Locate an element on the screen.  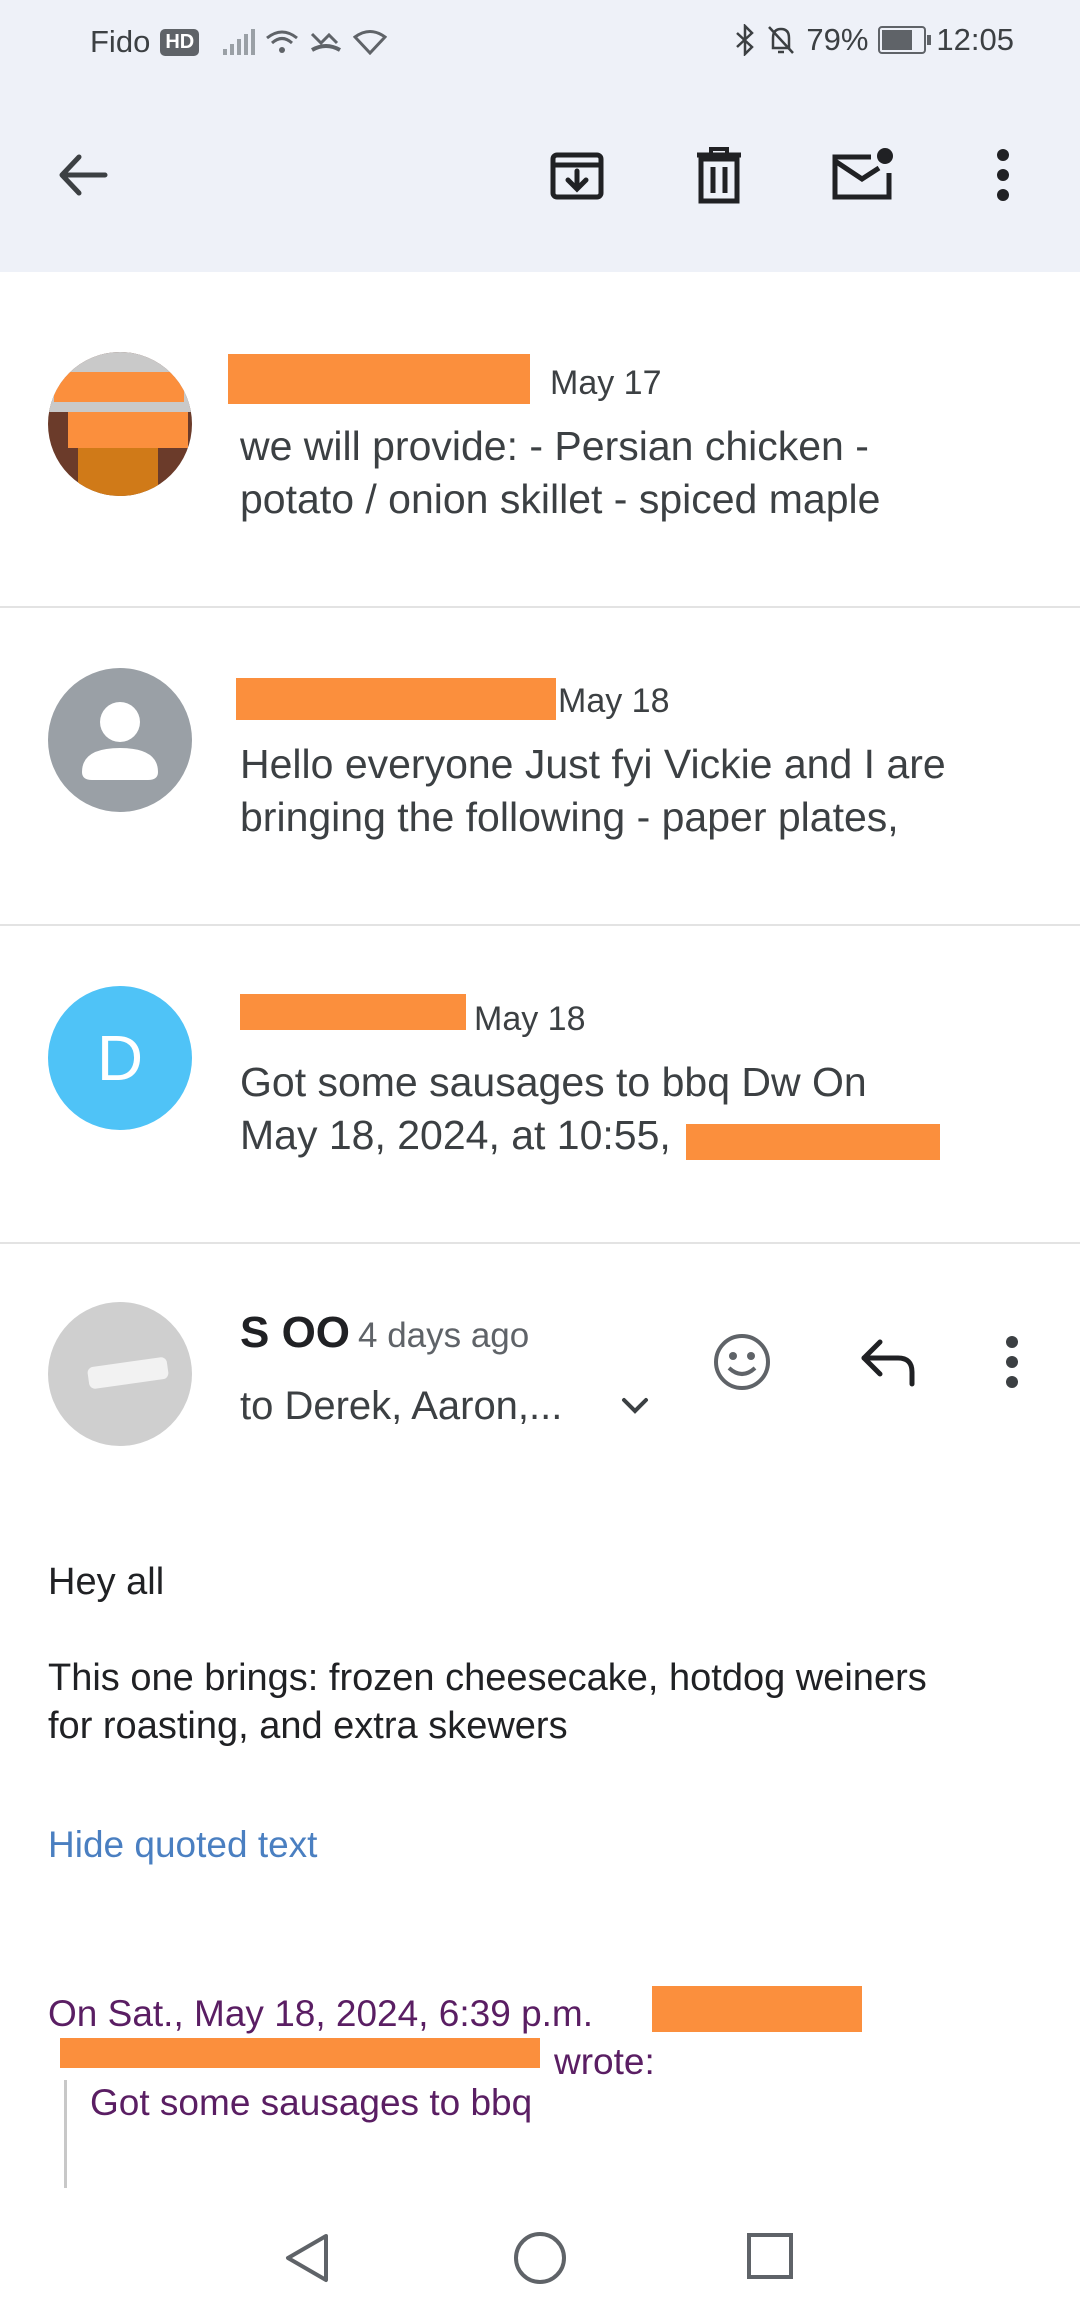
mark-unread-icon is located at coordinates (863, 175).